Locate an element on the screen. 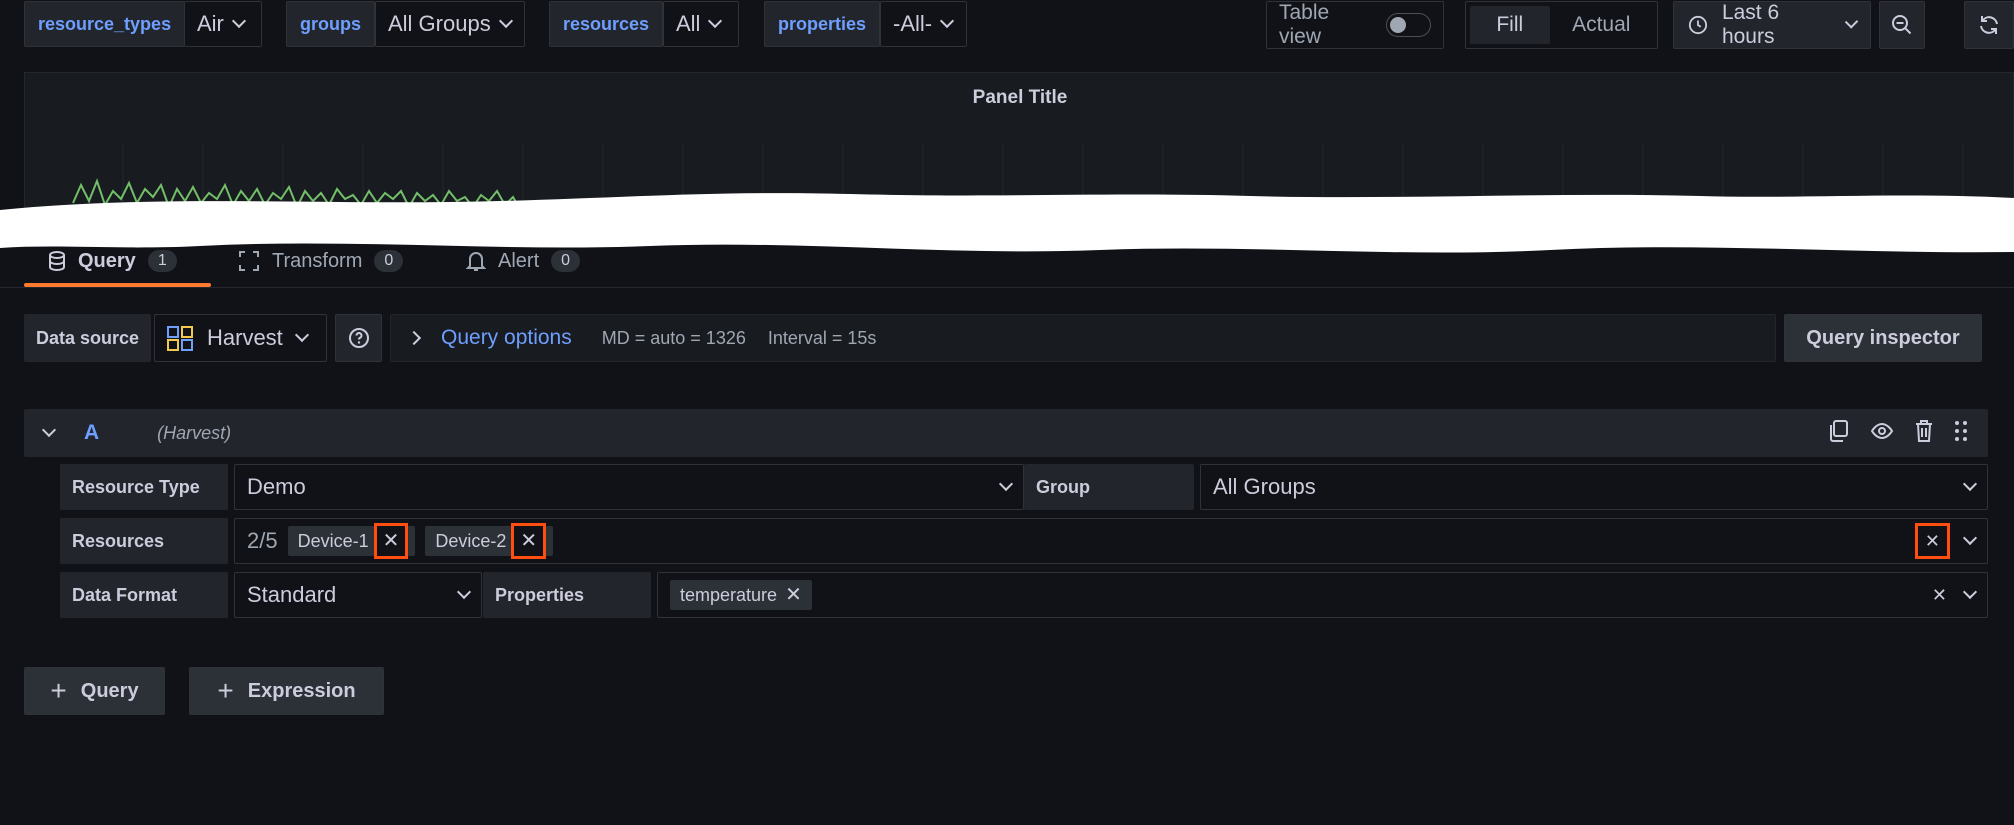 The width and height of the screenshot is (2014, 825). data-source-label: Data source is located at coordinates (88, 338).